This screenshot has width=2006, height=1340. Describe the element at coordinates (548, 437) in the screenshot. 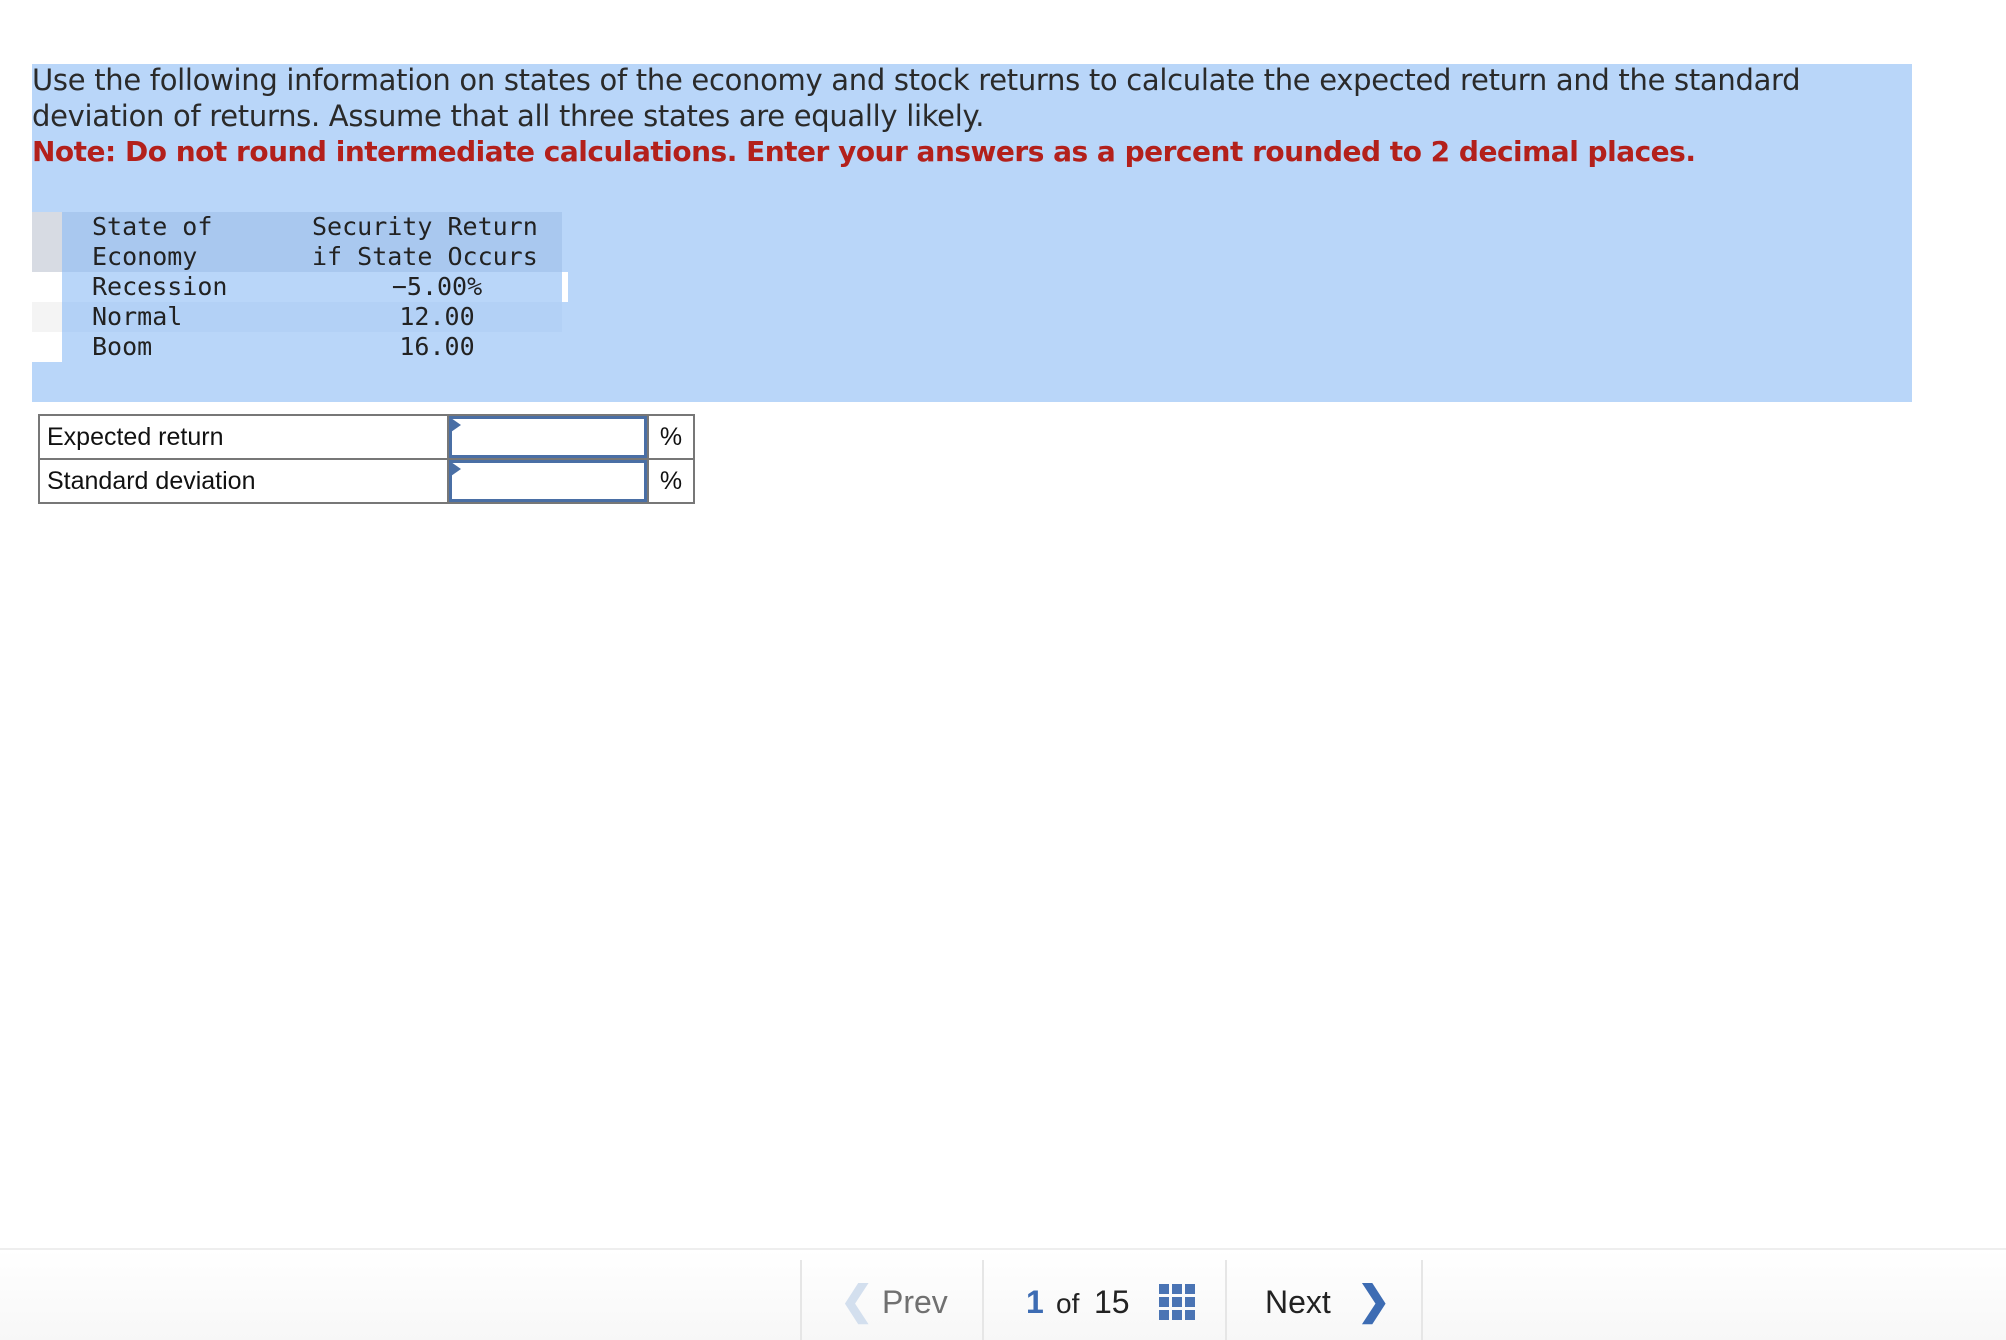

I see `expected-return-input` at that location.